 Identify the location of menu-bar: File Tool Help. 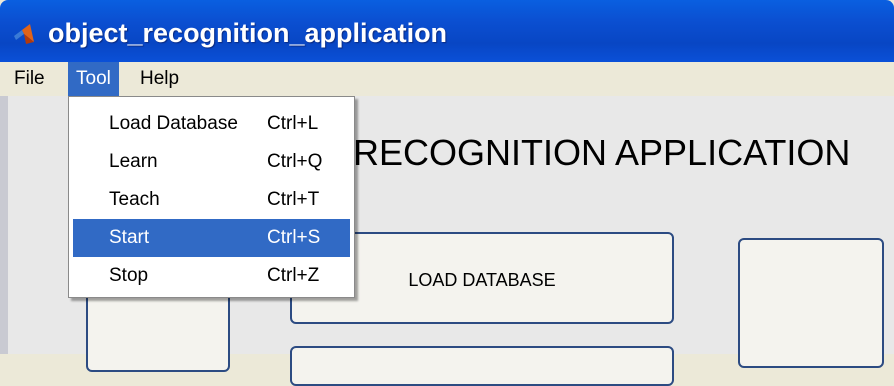
(447, 79).